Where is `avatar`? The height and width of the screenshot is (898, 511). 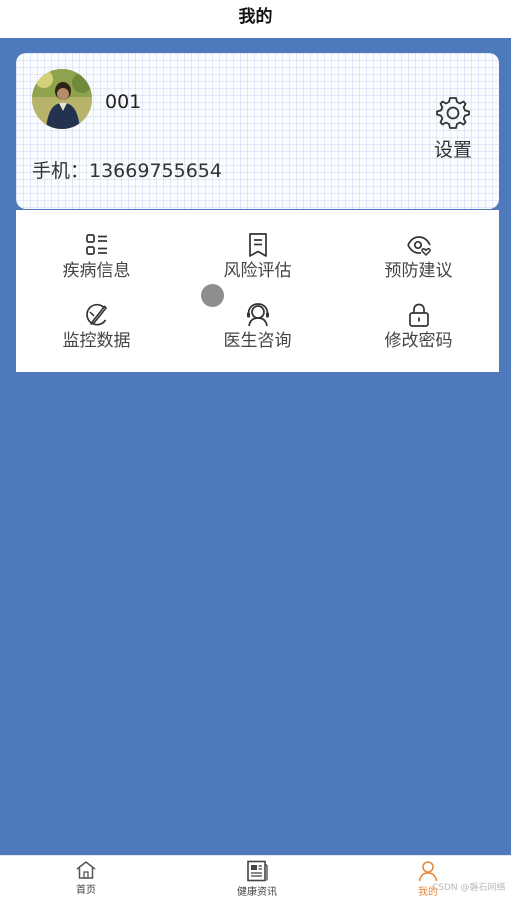
avatar is located at coordinates (62, 99).